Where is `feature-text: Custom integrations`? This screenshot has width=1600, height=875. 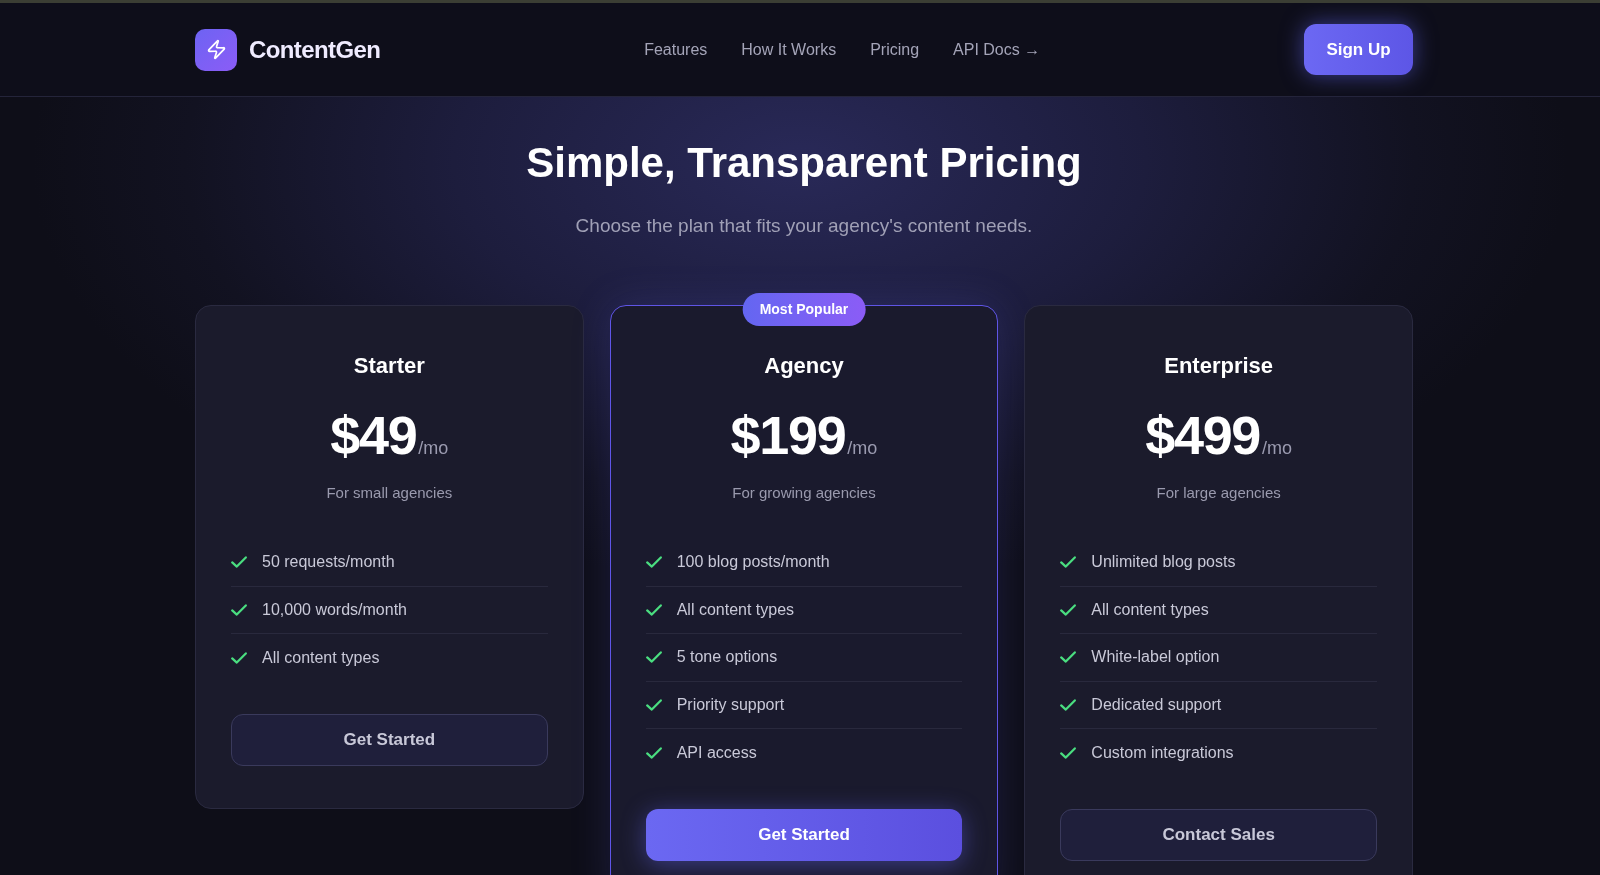 feature-text: Custom integrations is located at coordinates (1162, 752).